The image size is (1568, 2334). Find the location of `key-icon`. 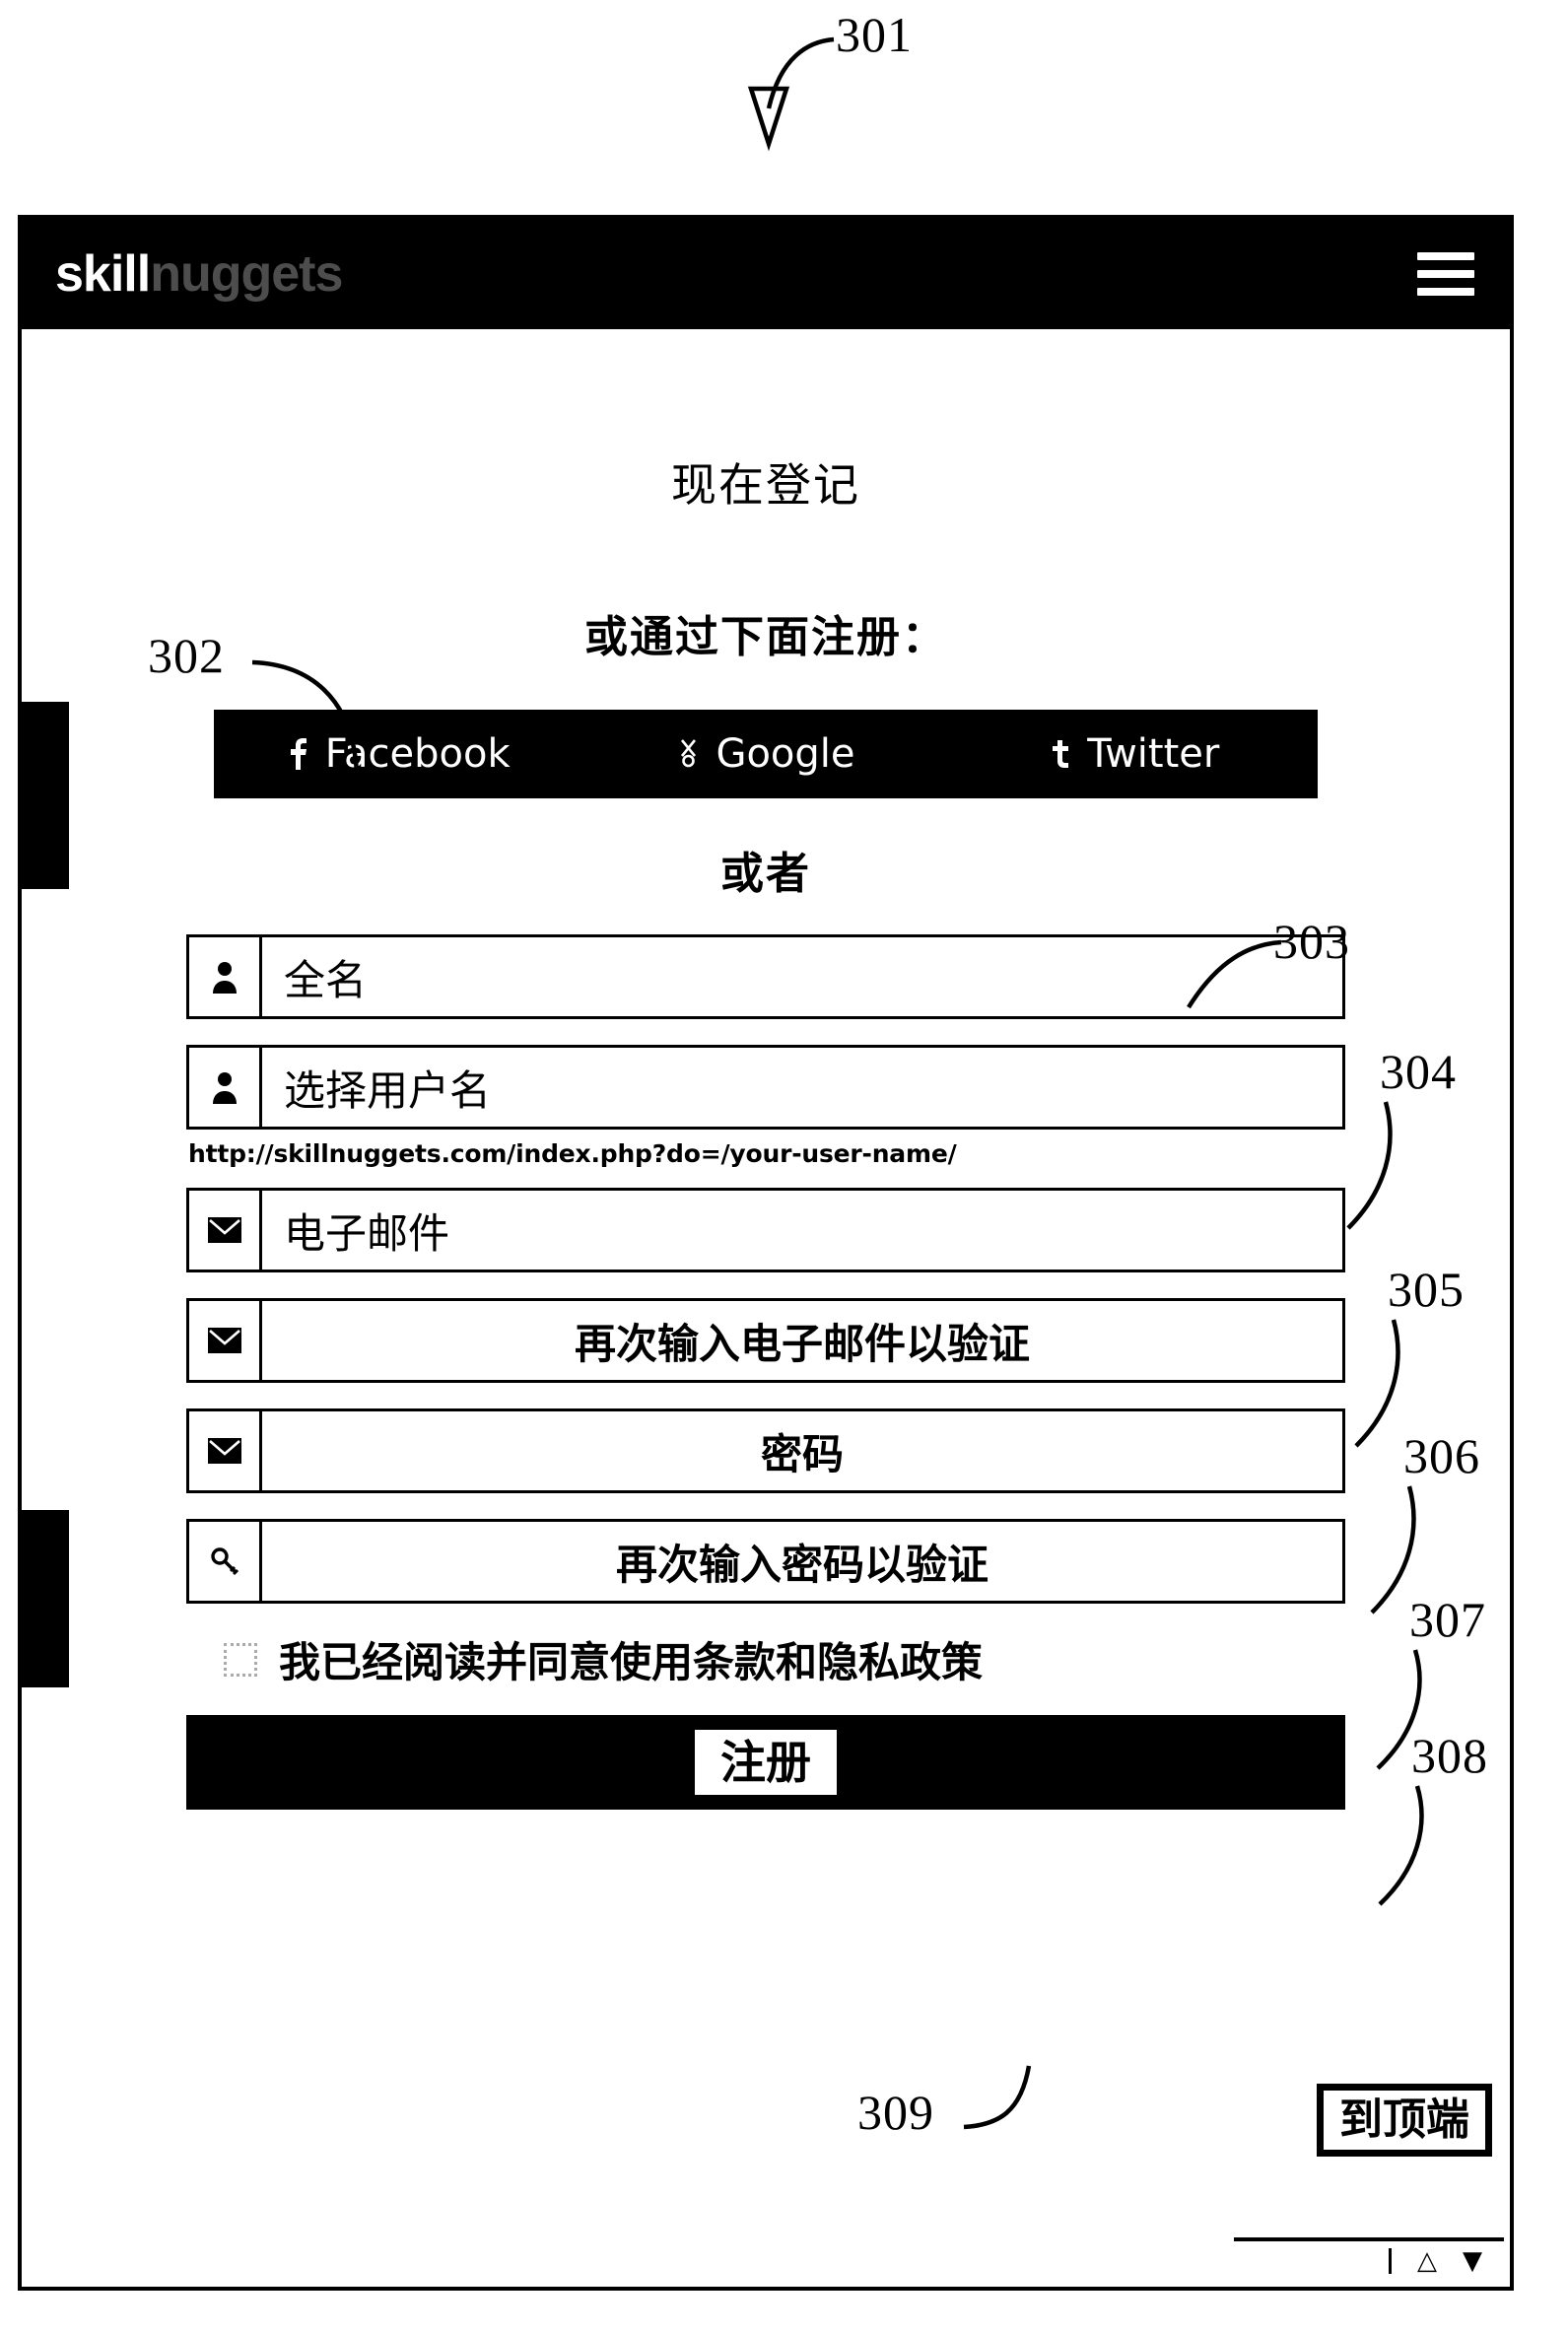

key-icon is located at coordinates (222, 1562).